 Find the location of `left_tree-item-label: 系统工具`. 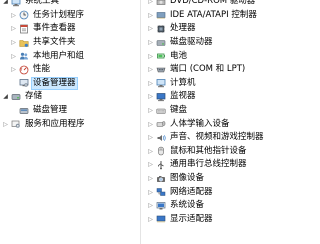

left_tree-item-label: 系统工具 is located at coordinates (42, 3).